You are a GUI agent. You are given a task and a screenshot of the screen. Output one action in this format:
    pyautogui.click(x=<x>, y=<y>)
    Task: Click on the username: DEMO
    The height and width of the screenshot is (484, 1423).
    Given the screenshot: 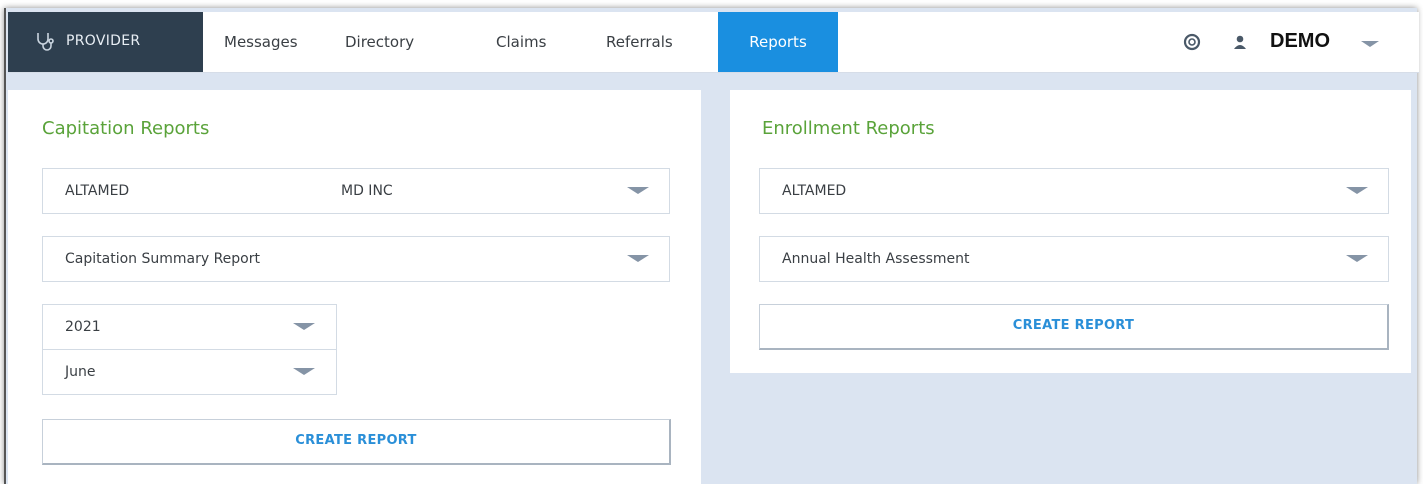 What is the action you would take?
    pyautogui.click(x=1300, y=41)
    